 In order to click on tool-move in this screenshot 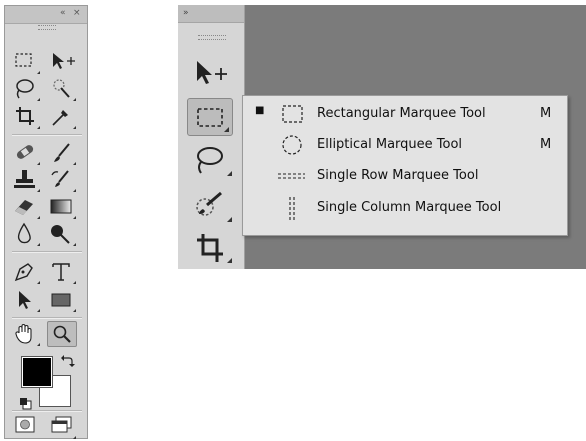, I will do `click(62, 62)`.